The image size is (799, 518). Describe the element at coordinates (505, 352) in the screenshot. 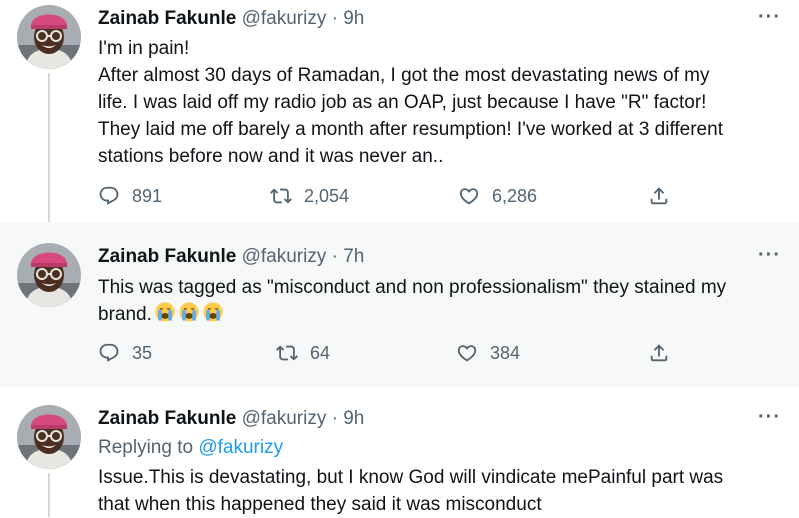

I see `like-count: 384` at that location.